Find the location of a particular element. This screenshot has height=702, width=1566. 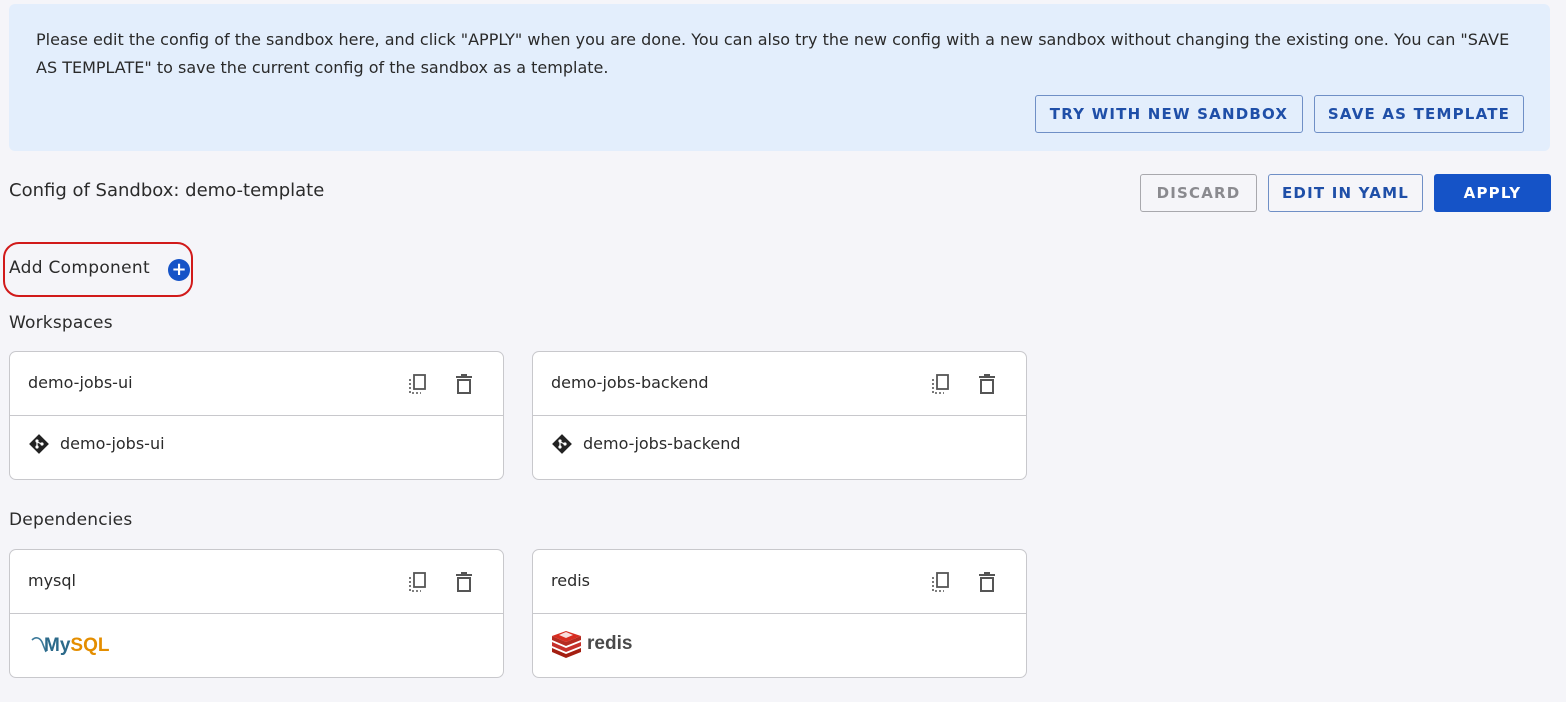

discard-button: DISCARD is located at coordinates (1198, 193).